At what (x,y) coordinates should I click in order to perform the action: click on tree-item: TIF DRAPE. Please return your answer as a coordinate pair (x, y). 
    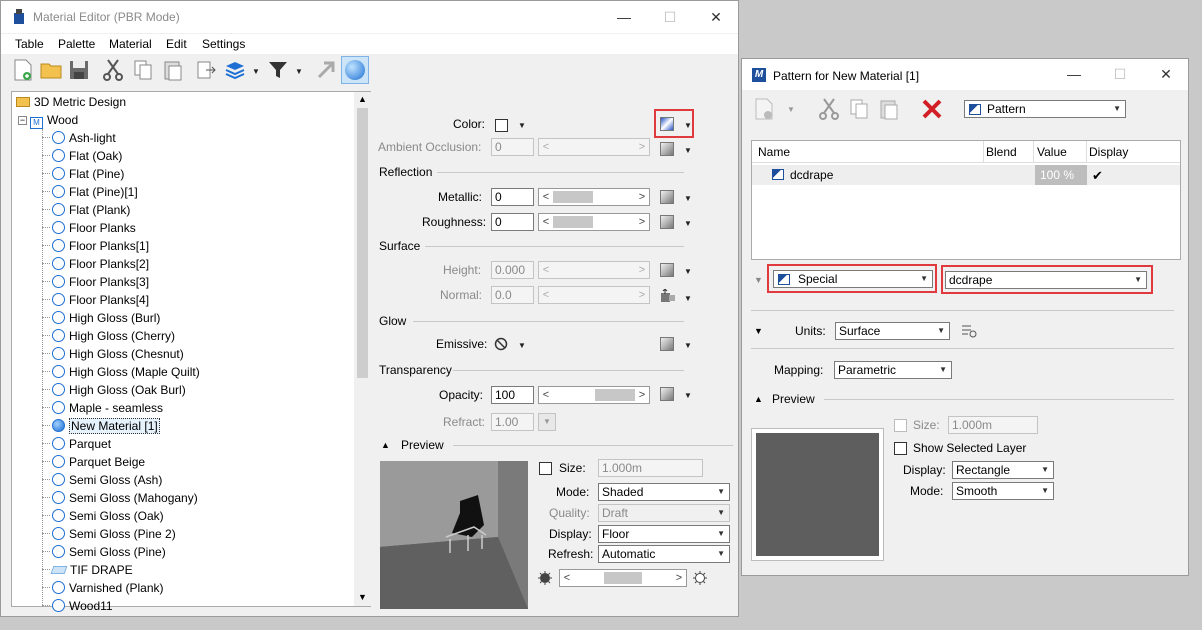
    Looking at the image, I should click on (87, 570).